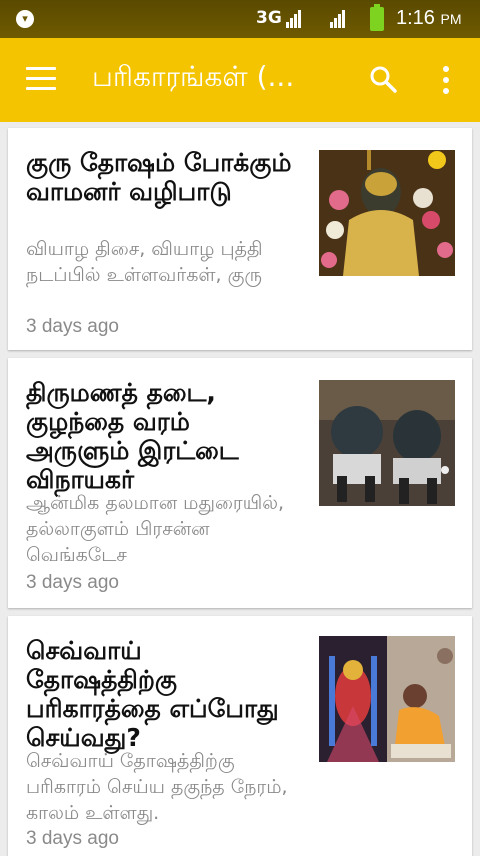  What do you see at coordinates (240, 19) in the screenshot?
I see `status-bar: ▾ 3G 1:16 PM` at bounding box center [240, 19].